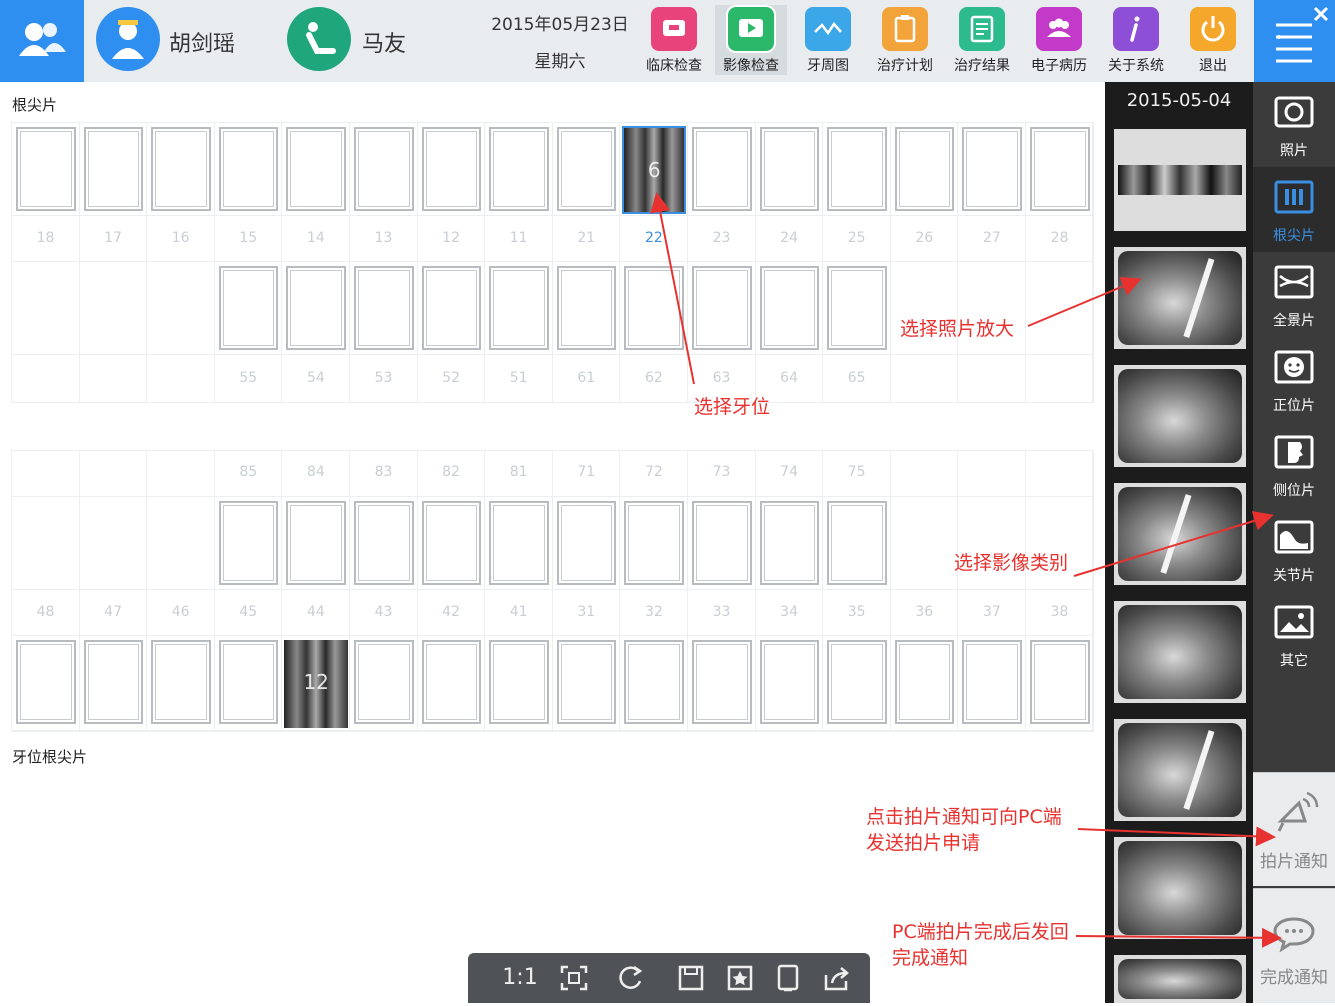 The width and height of the screenshot is (1335, 1006). What do you see at coordinates (113, 612) in the screenshot?
I see `tooth-number: 47` at bounding box center [113, 612].